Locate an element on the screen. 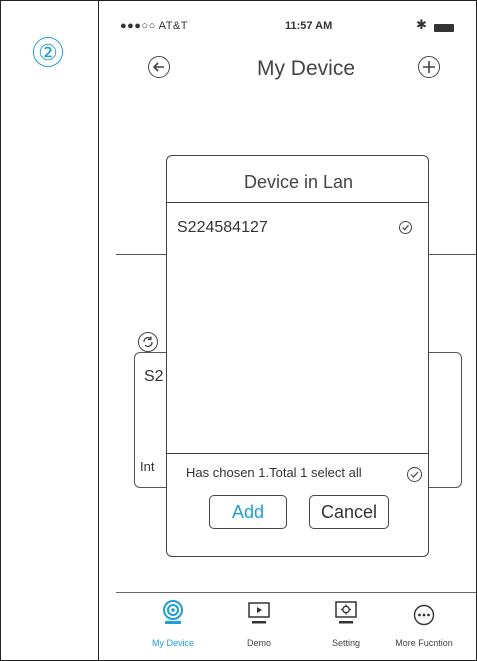 The width and height of the screenshot is (477, 661). refresh-icon is located at coordinates (148, 342).